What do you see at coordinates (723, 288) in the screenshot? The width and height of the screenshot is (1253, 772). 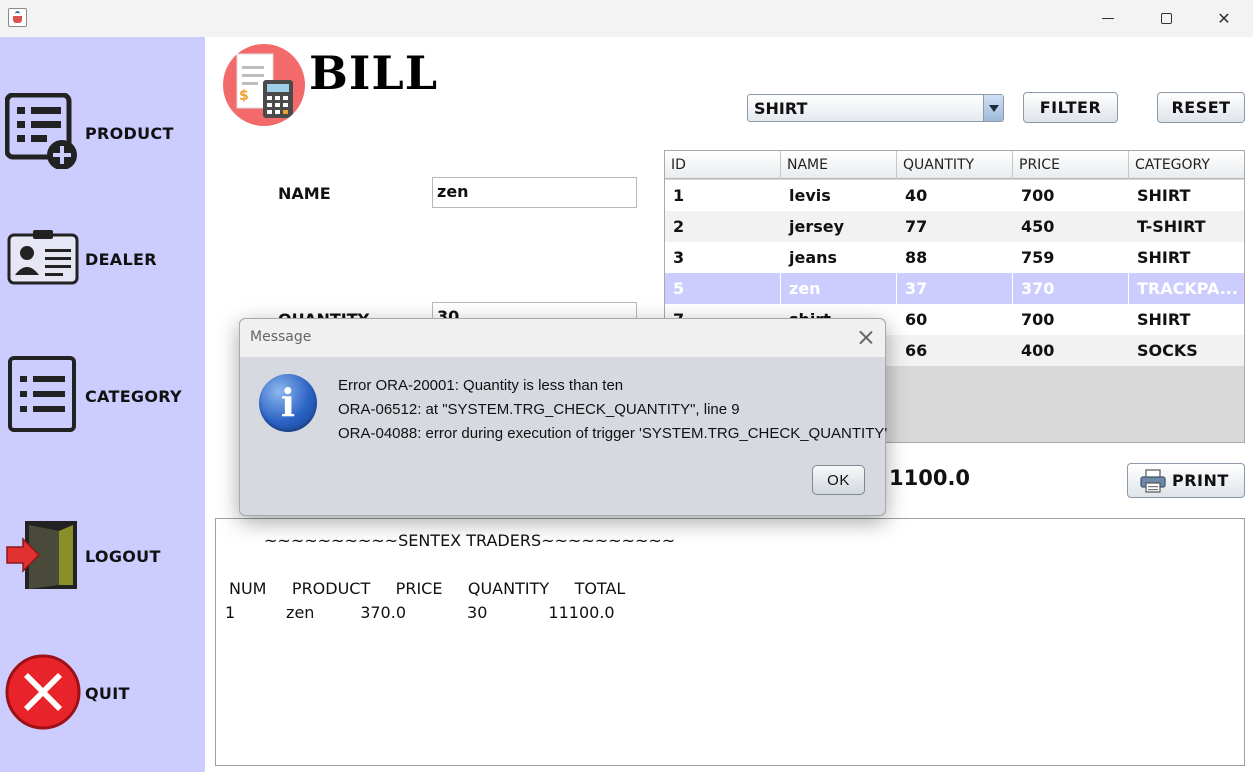 I see `cell-id: 5` at bounding box center [723, 288].